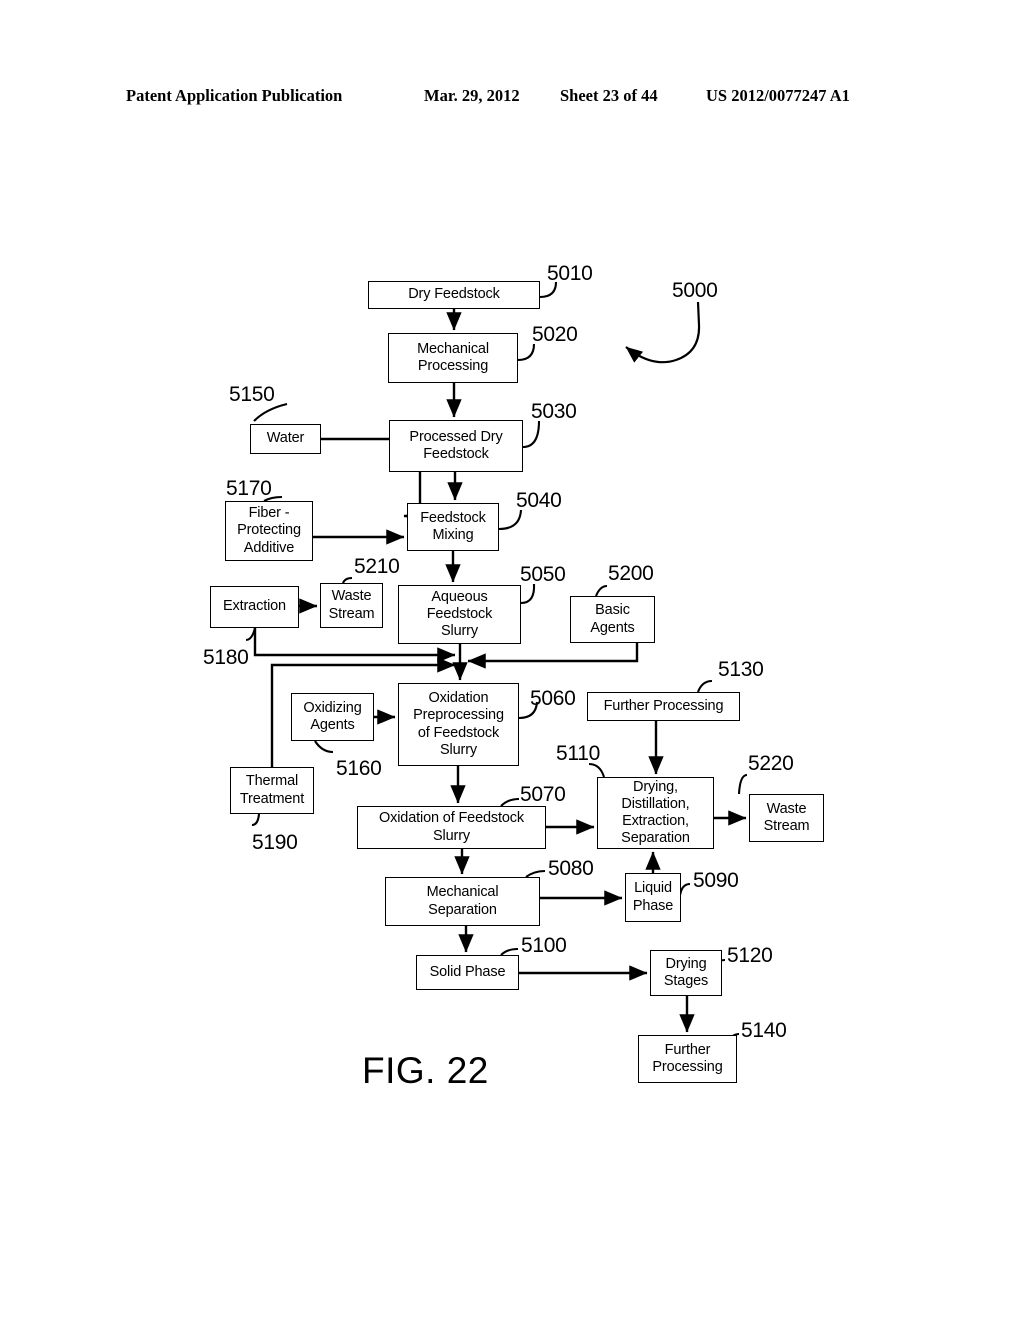 Image resolution: width=1024 pixels, height=1320 pixels. What do you see at coordinates (249, 488) in the screenshot?
I see `reference-numeral-5170: 5170` at bounding box center [249, 488].